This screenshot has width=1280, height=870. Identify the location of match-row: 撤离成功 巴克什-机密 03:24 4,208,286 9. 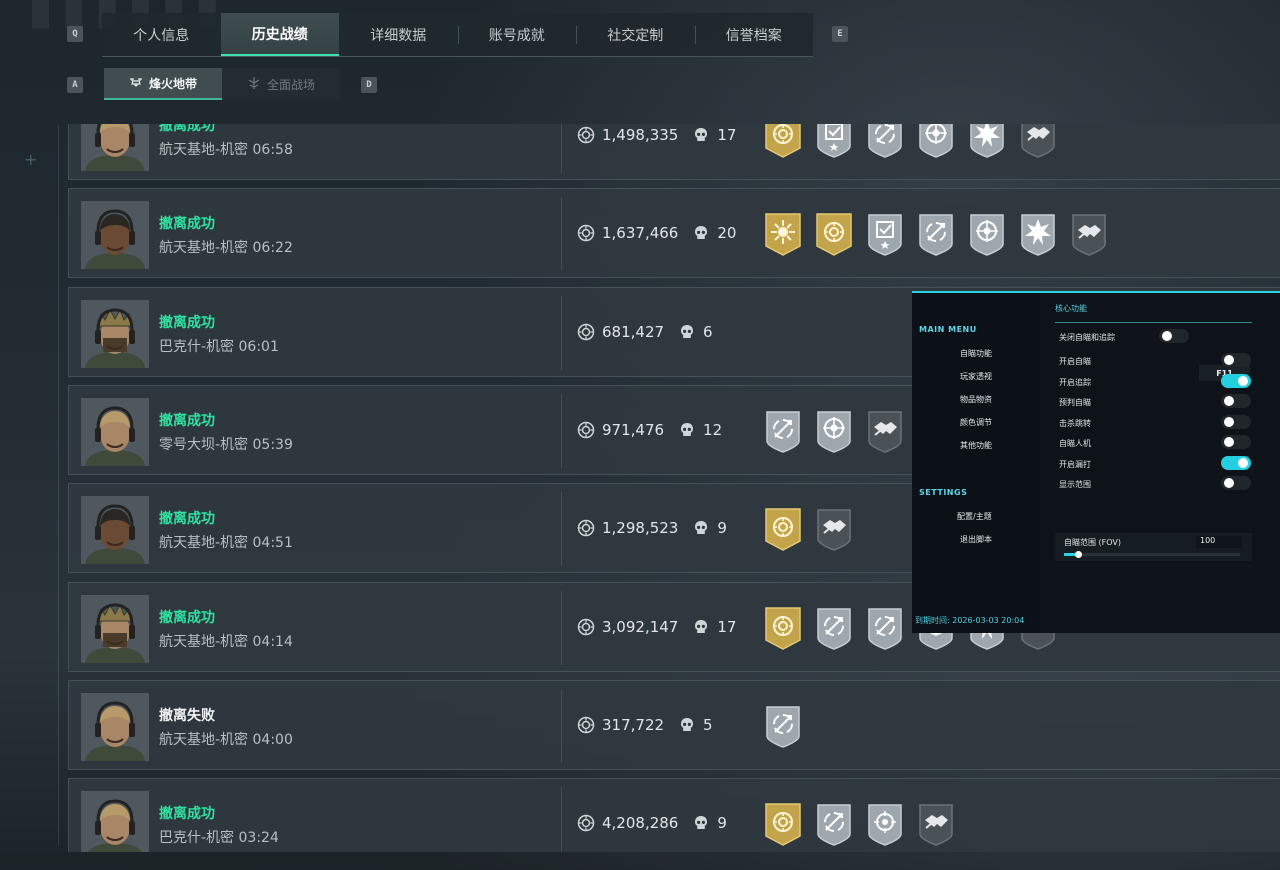
(674, 815).